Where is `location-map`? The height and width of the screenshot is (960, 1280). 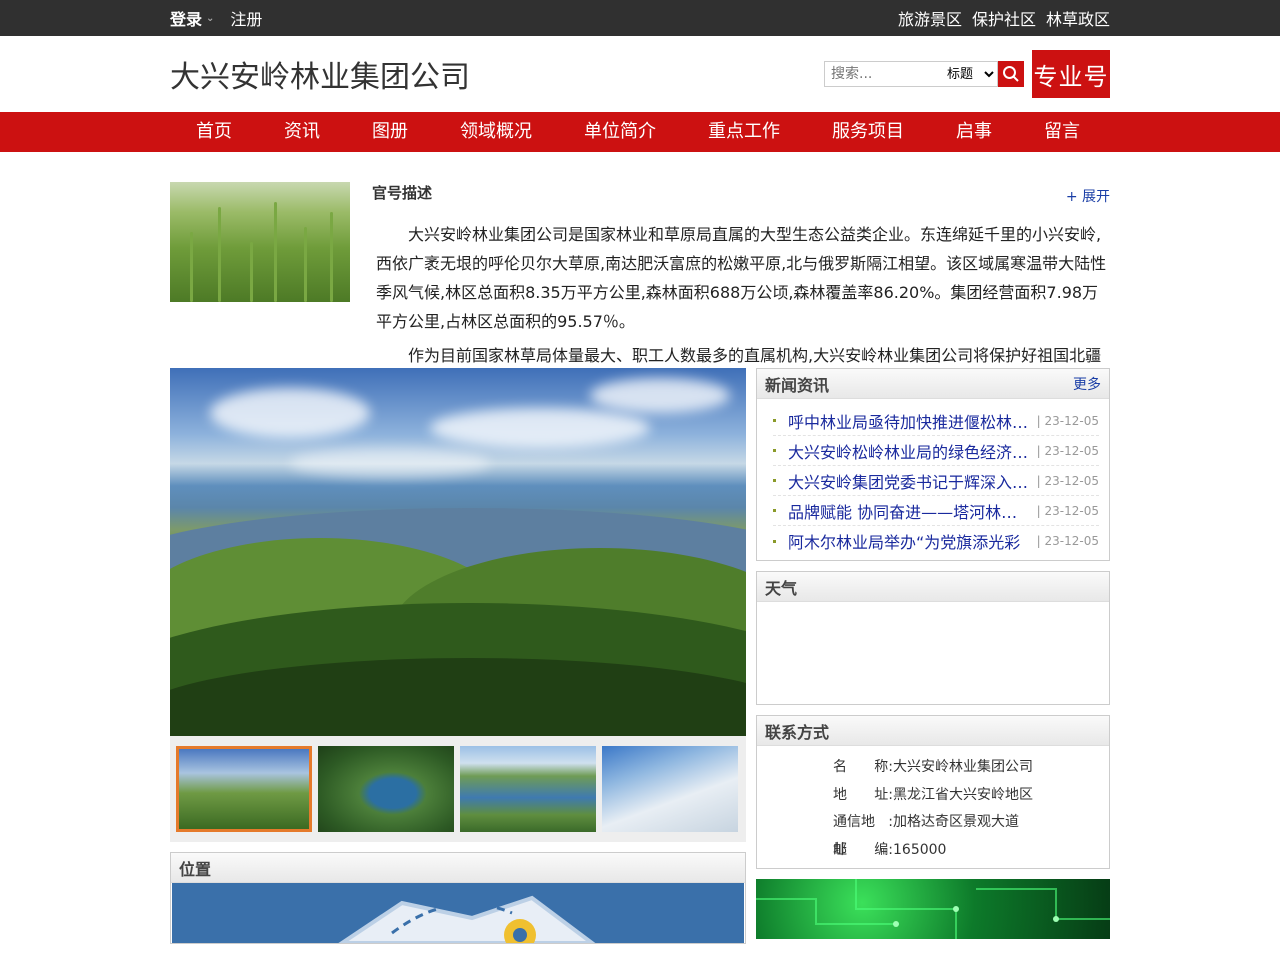 location-map is located at coordinates (458, 913).